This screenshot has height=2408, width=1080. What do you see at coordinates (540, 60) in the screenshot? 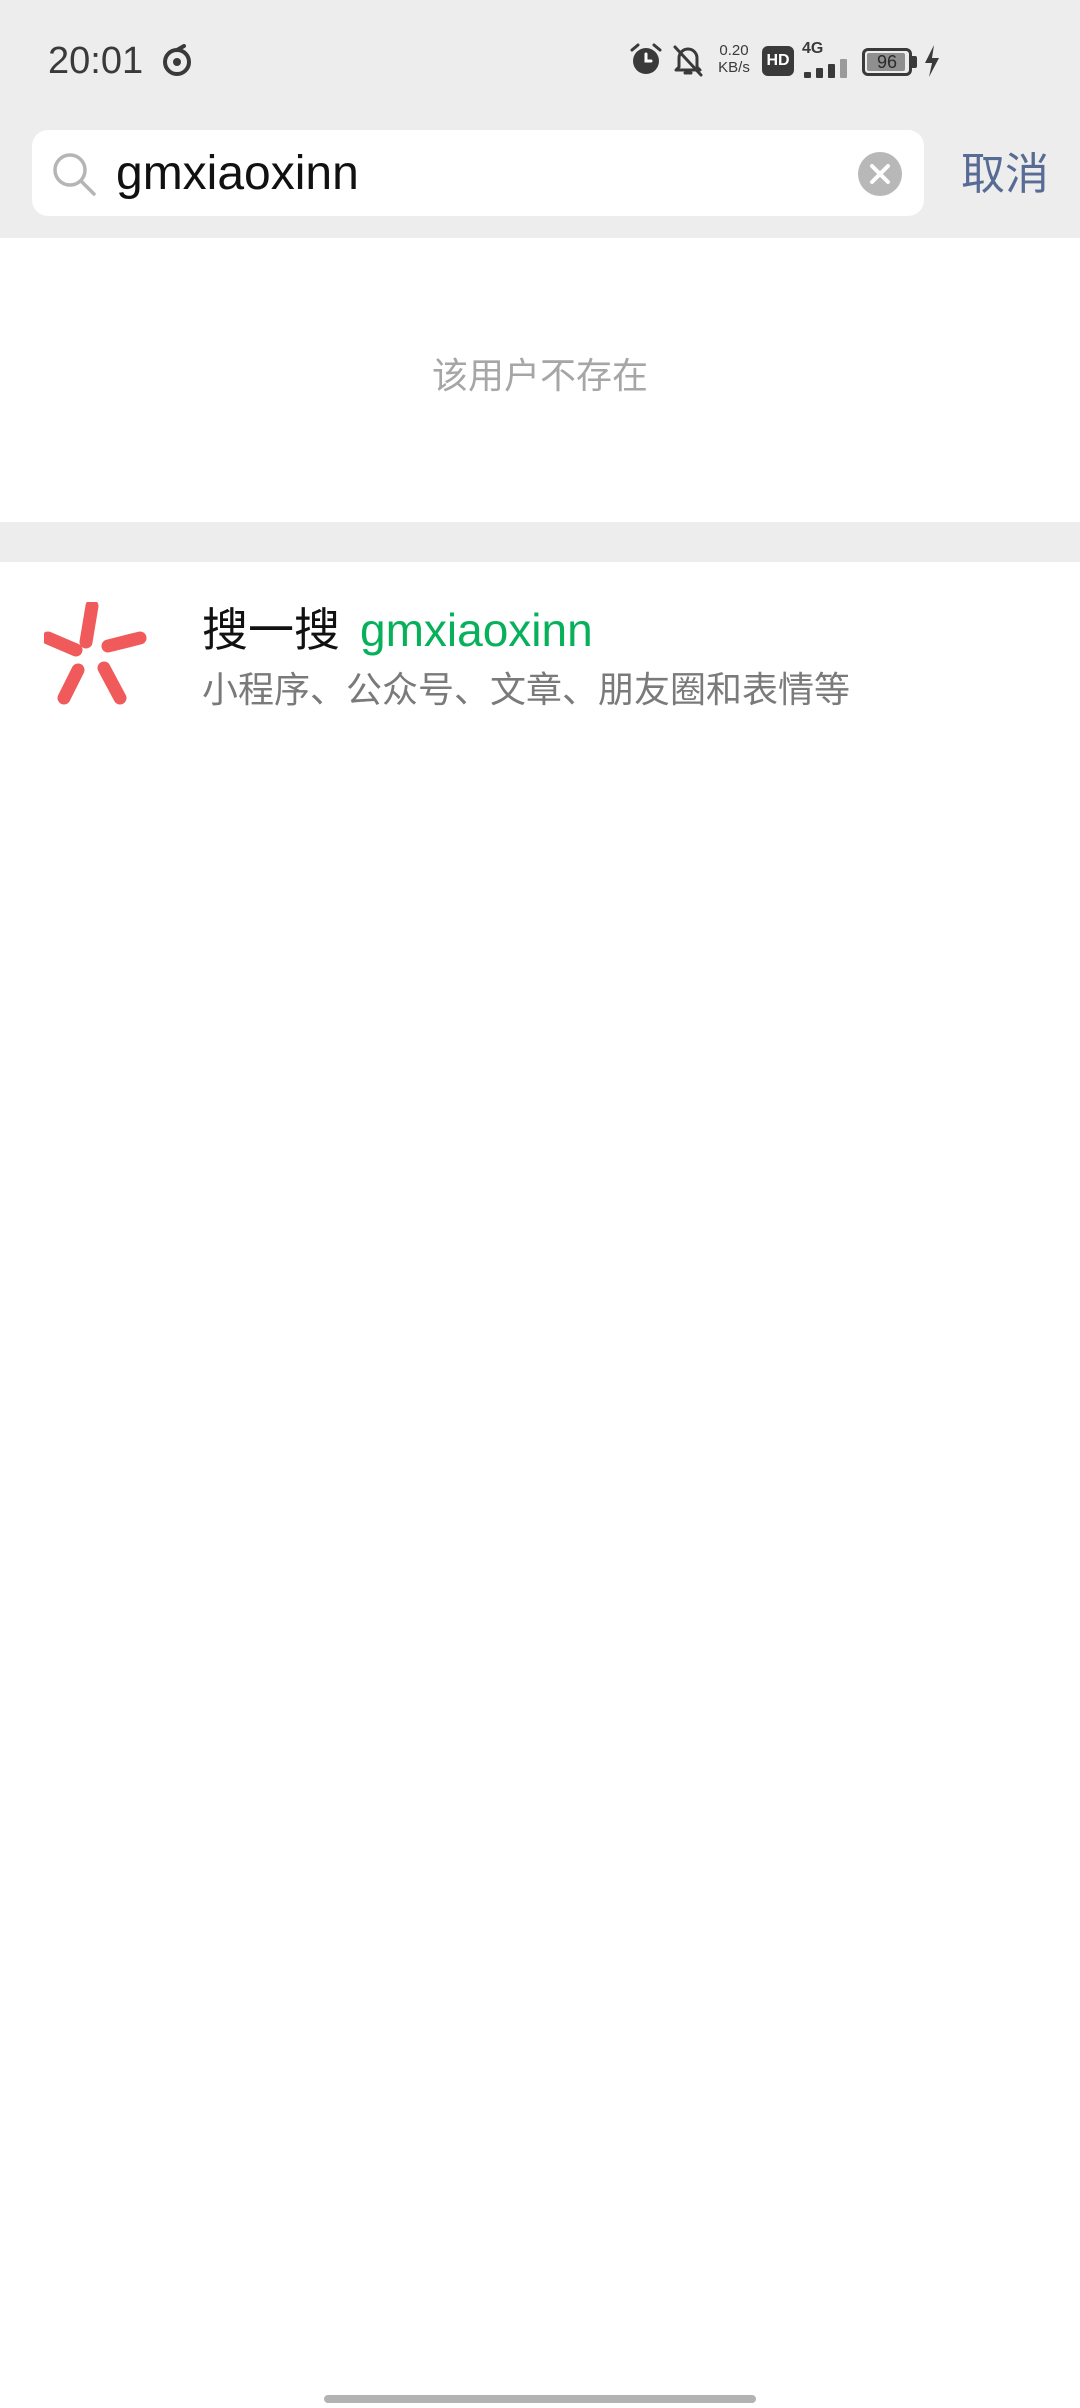
I see `status-bar: 20:01 0.20 KB/s HD 4G 96` at bounding box center [540, 60].